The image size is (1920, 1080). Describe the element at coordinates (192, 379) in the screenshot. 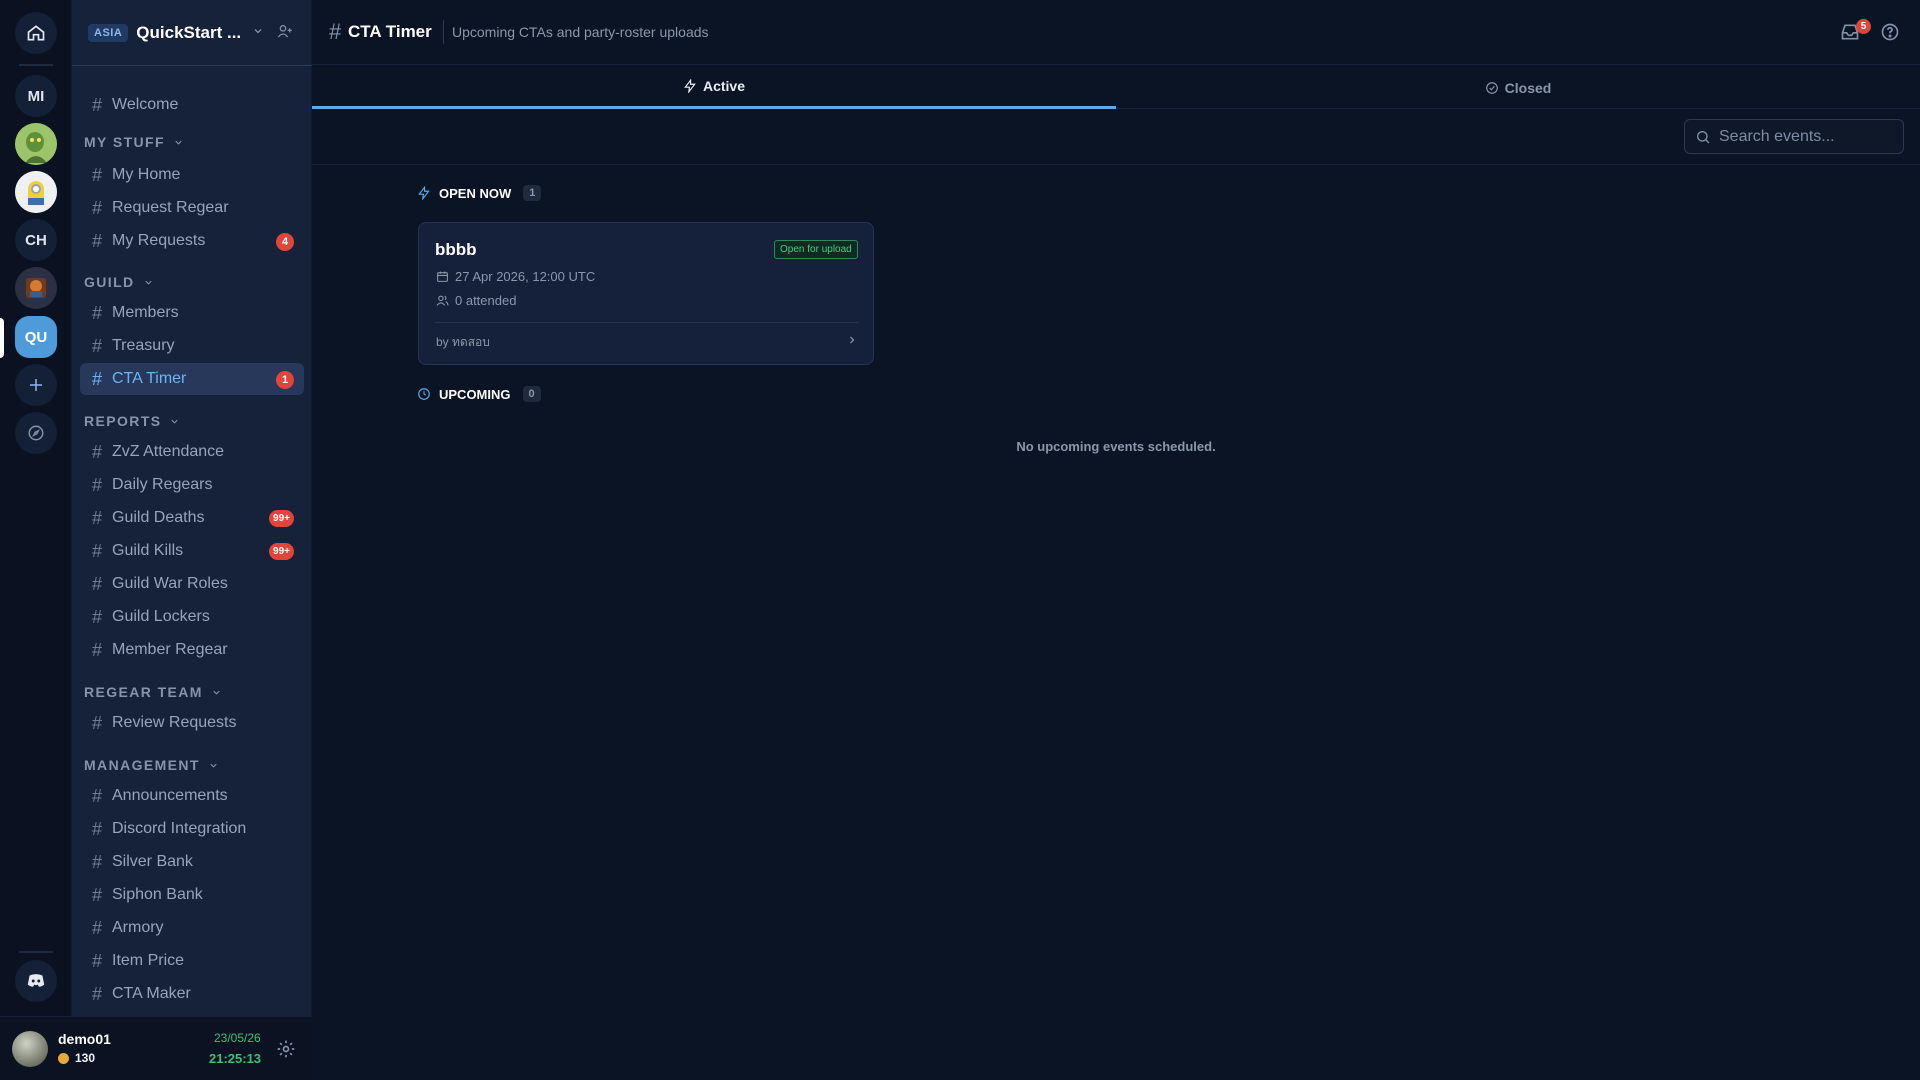

I see `sidebar-item-cta-timer: # CTA Timer 1` at that location.